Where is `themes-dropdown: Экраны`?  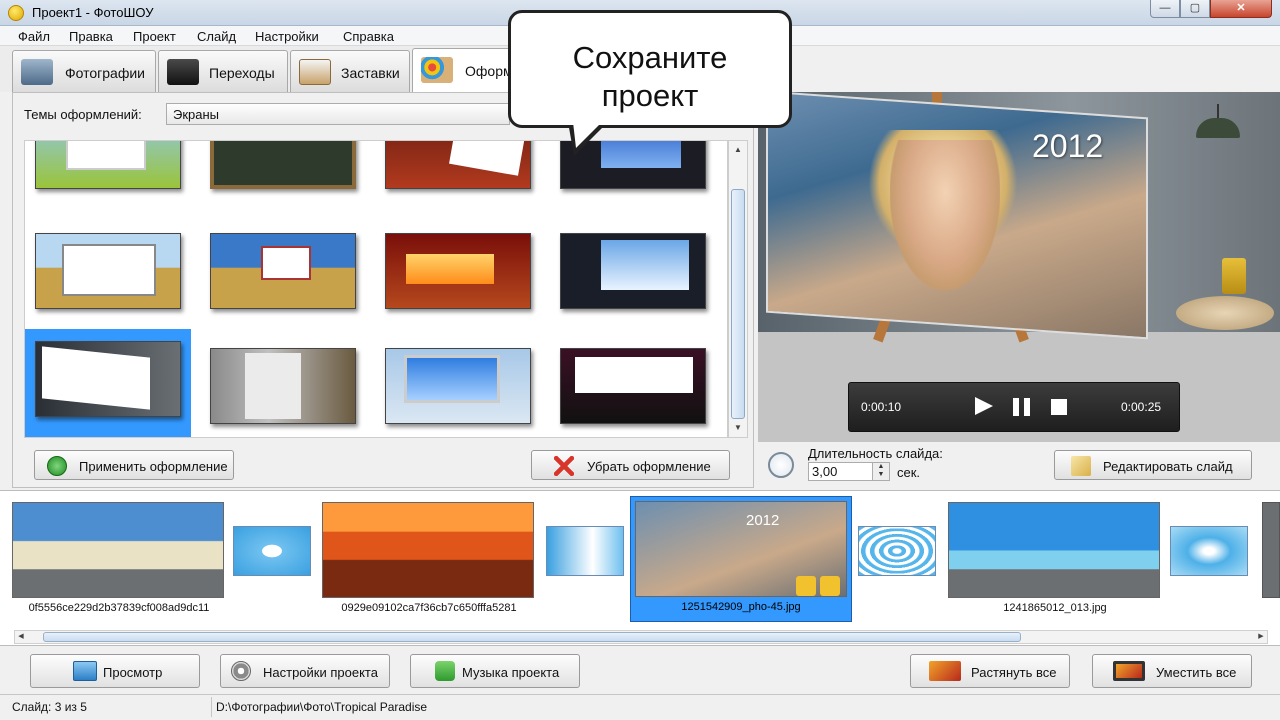
themes-dropdown: Экраны is located at coordinates (338, 114).